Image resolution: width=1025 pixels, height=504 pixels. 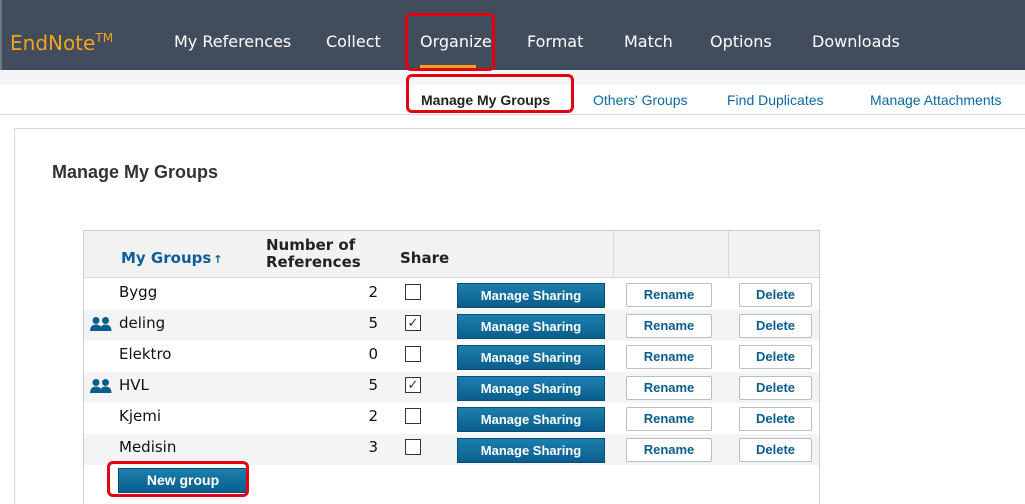 What do you see at coordinates (490, 93) in the screenshot?
I see `manage-my-groups-highlight-box` at bounding box center [490, 93].